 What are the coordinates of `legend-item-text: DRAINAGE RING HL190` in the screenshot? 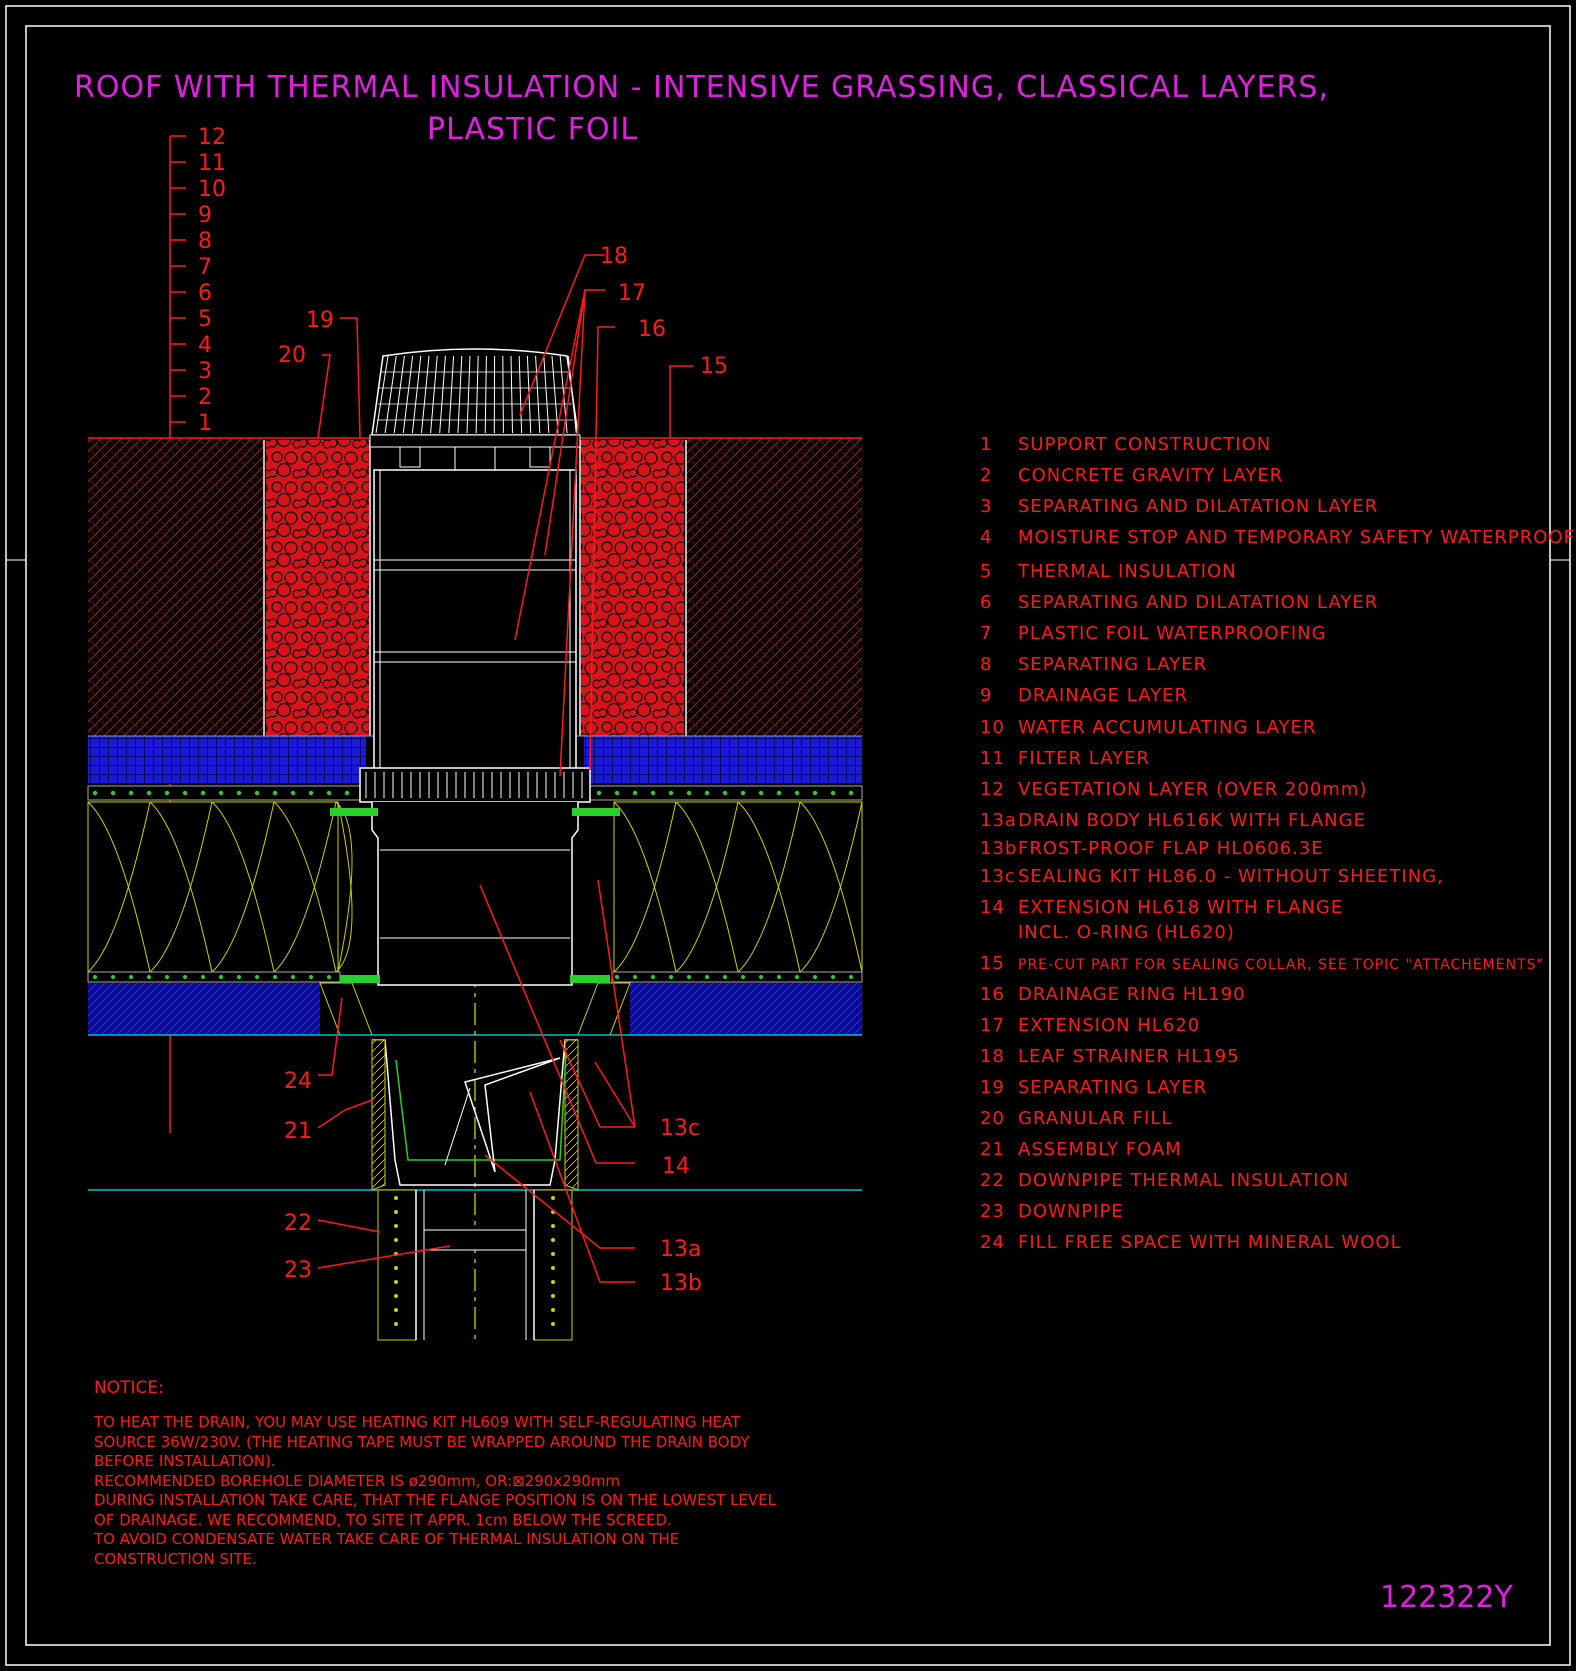 It's located at (1132, 994).